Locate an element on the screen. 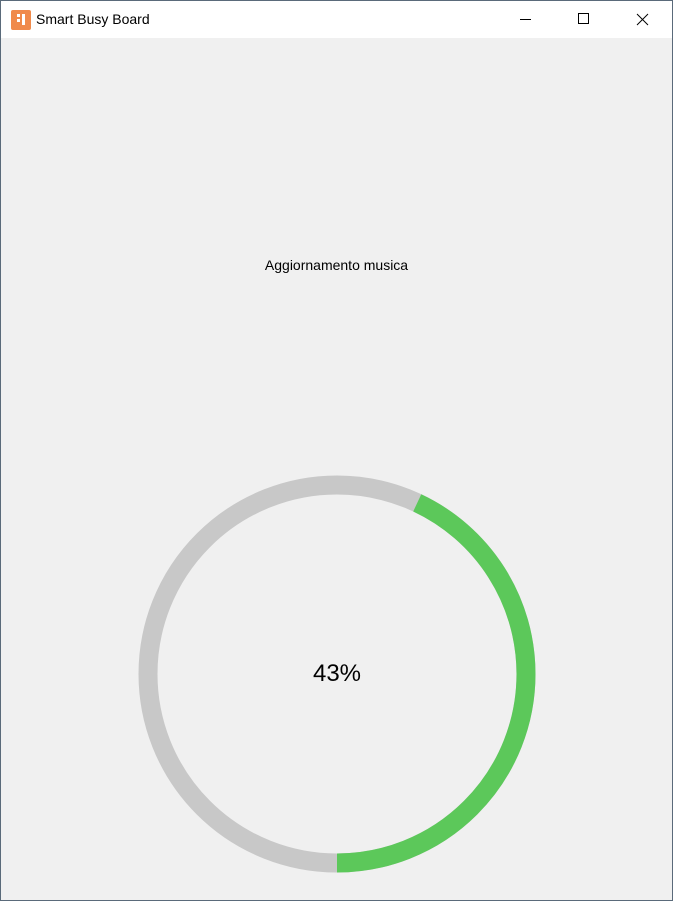 This screenshot has height=901, width=673. maximize-icon is located at coordinates (583, 18).